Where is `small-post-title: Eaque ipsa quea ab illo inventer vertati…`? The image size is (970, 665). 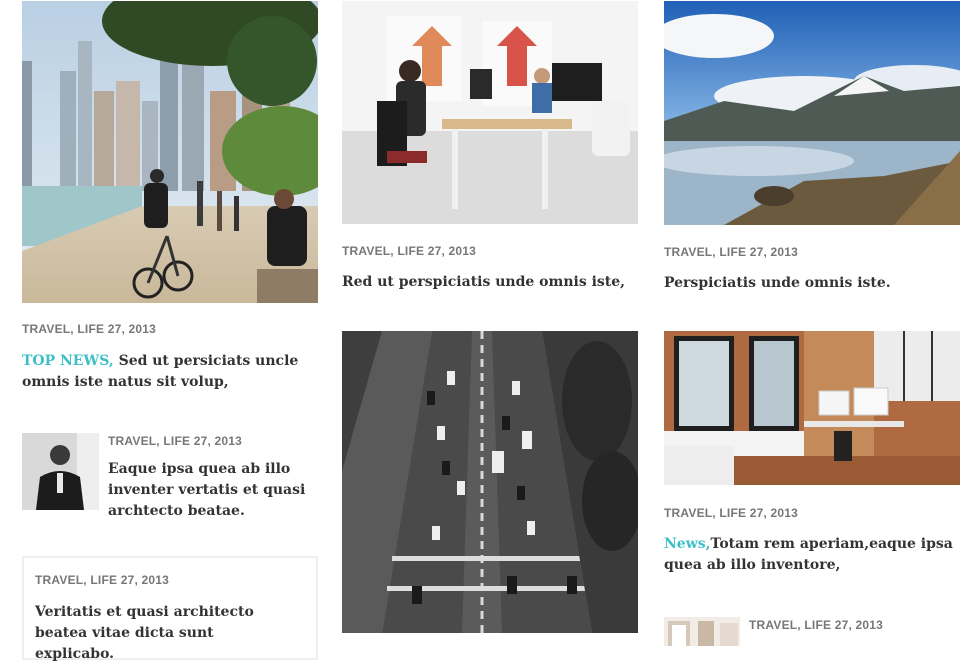
small-post-title: Eaque ipsa quea ab illo inventer vertati… is located at coordinates (208, 490).